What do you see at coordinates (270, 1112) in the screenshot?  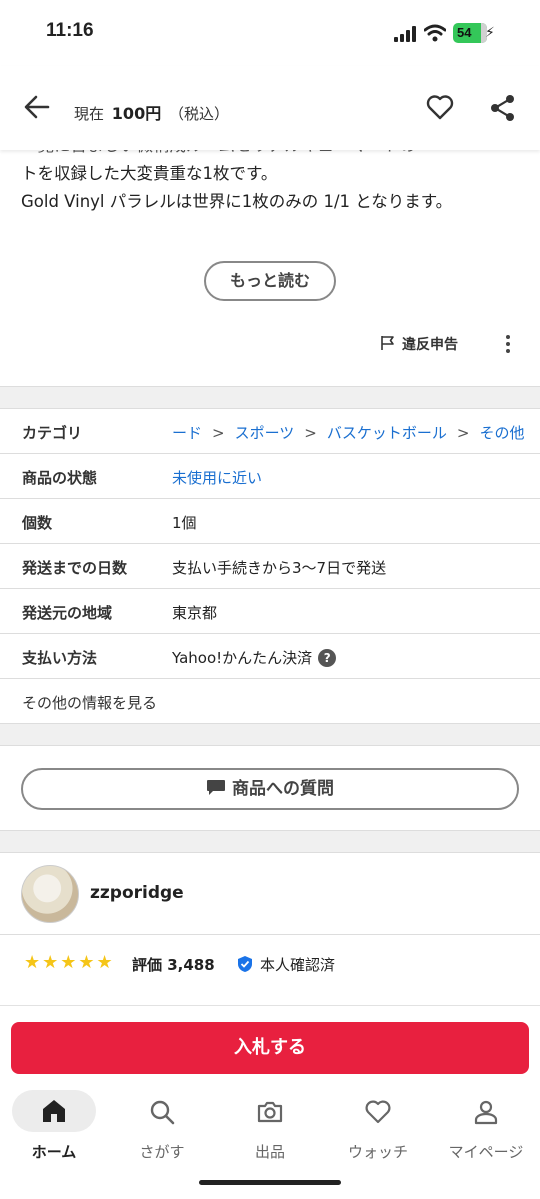 I see `camera-icon` at bounding box center [270, 1112].